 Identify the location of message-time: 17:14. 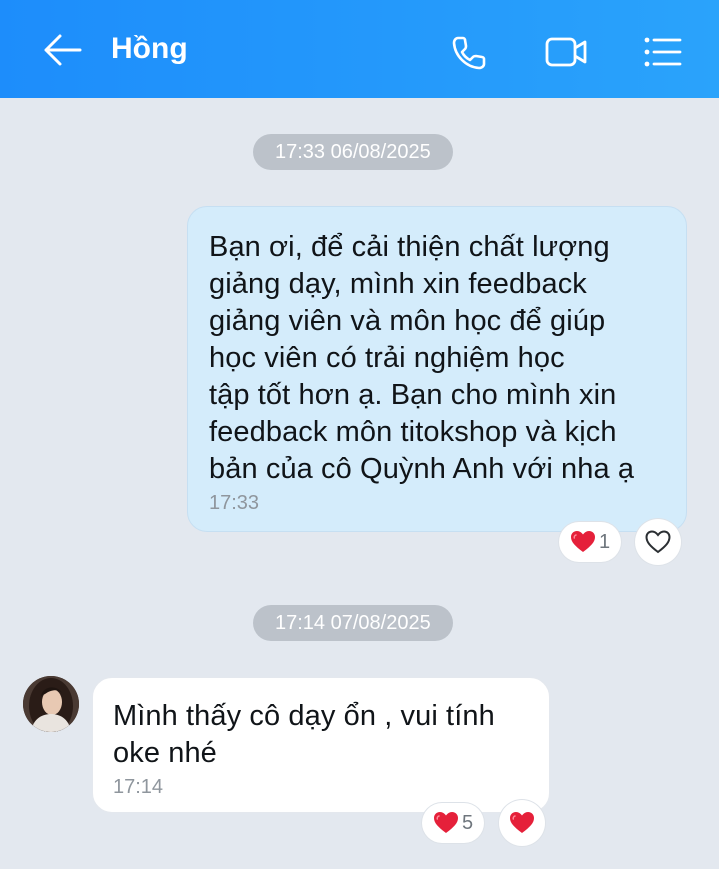
(138, 787).